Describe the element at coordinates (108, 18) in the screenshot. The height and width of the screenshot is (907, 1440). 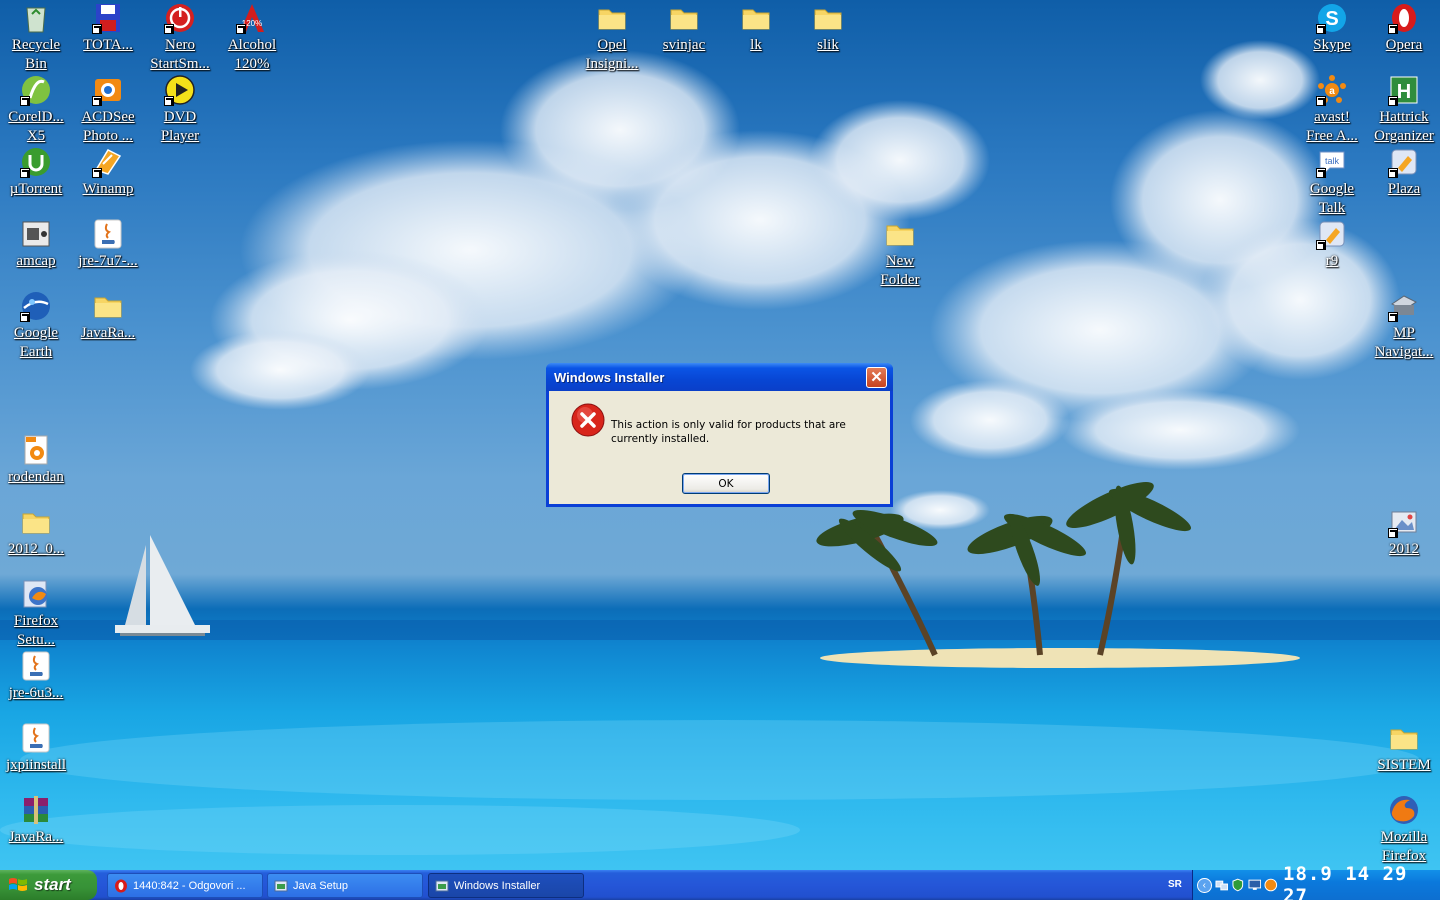
I see `floppy-icon` at that location.